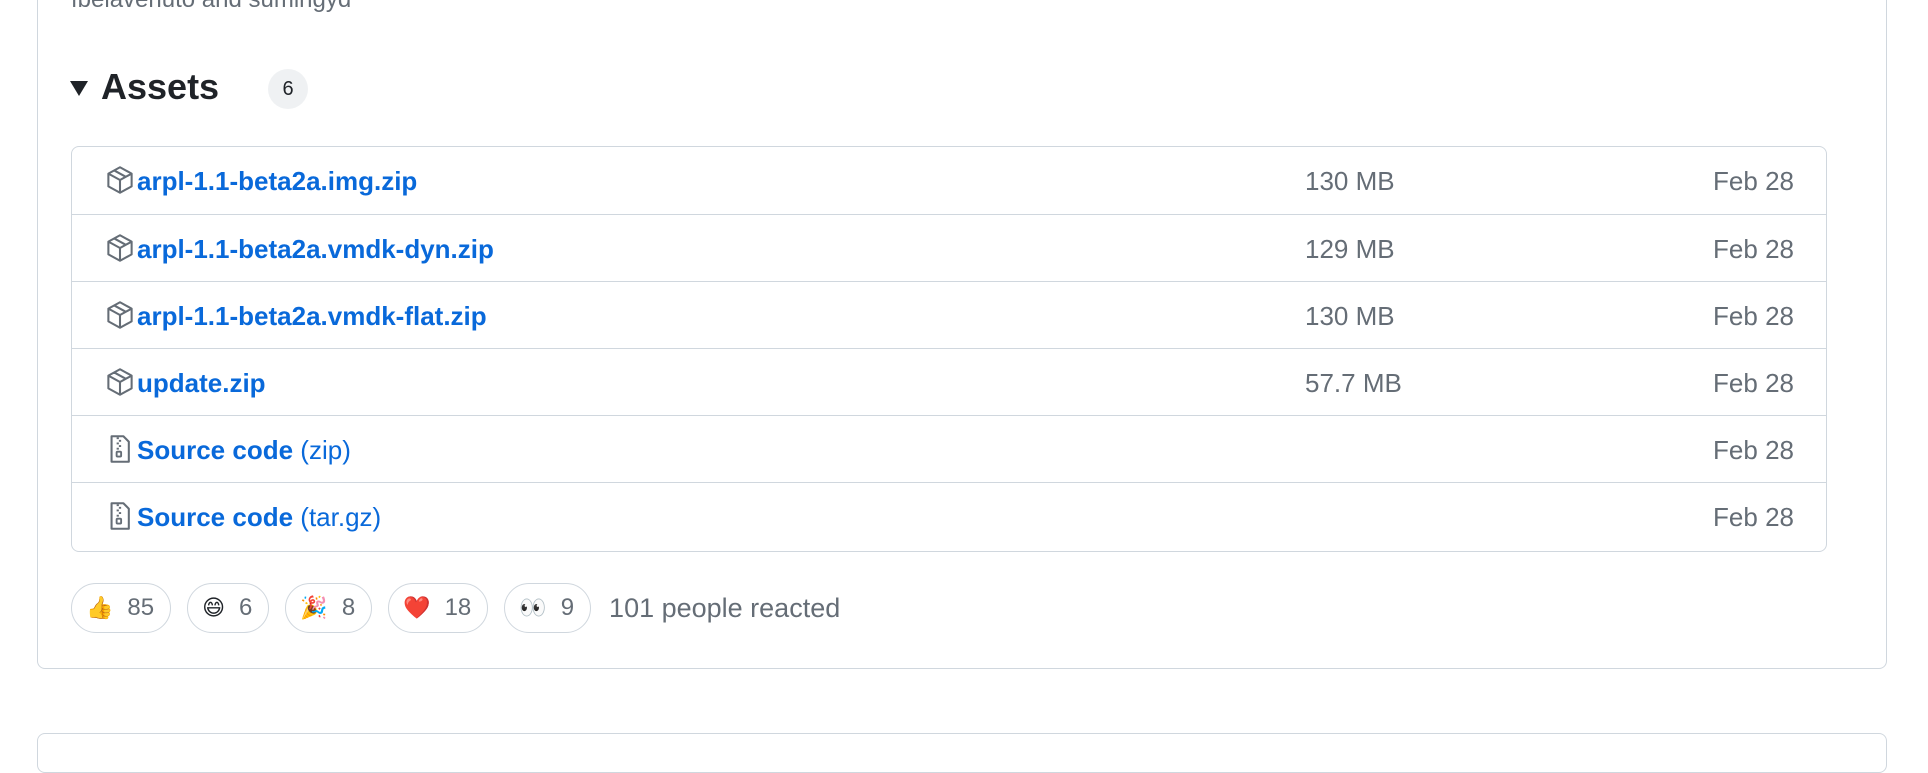  I want to click on asset-download-link: arpl-1.1-beta2a.vmdk-flat.zip, so click(312, 316).